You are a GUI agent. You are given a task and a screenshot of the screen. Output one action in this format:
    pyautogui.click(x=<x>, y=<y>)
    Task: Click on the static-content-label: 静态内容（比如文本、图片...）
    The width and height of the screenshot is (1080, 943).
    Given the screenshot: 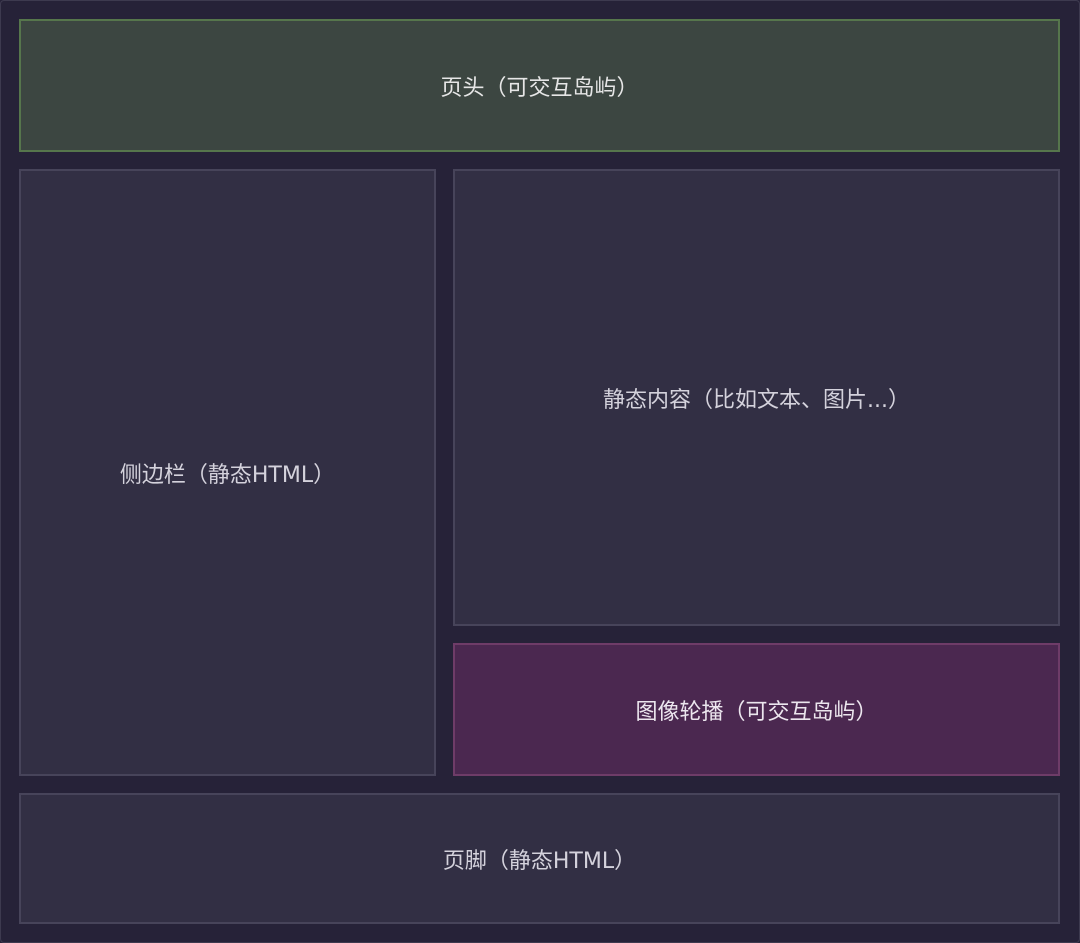 What is the action you would take?
    pyautogui.click(x=756, y=400)
    